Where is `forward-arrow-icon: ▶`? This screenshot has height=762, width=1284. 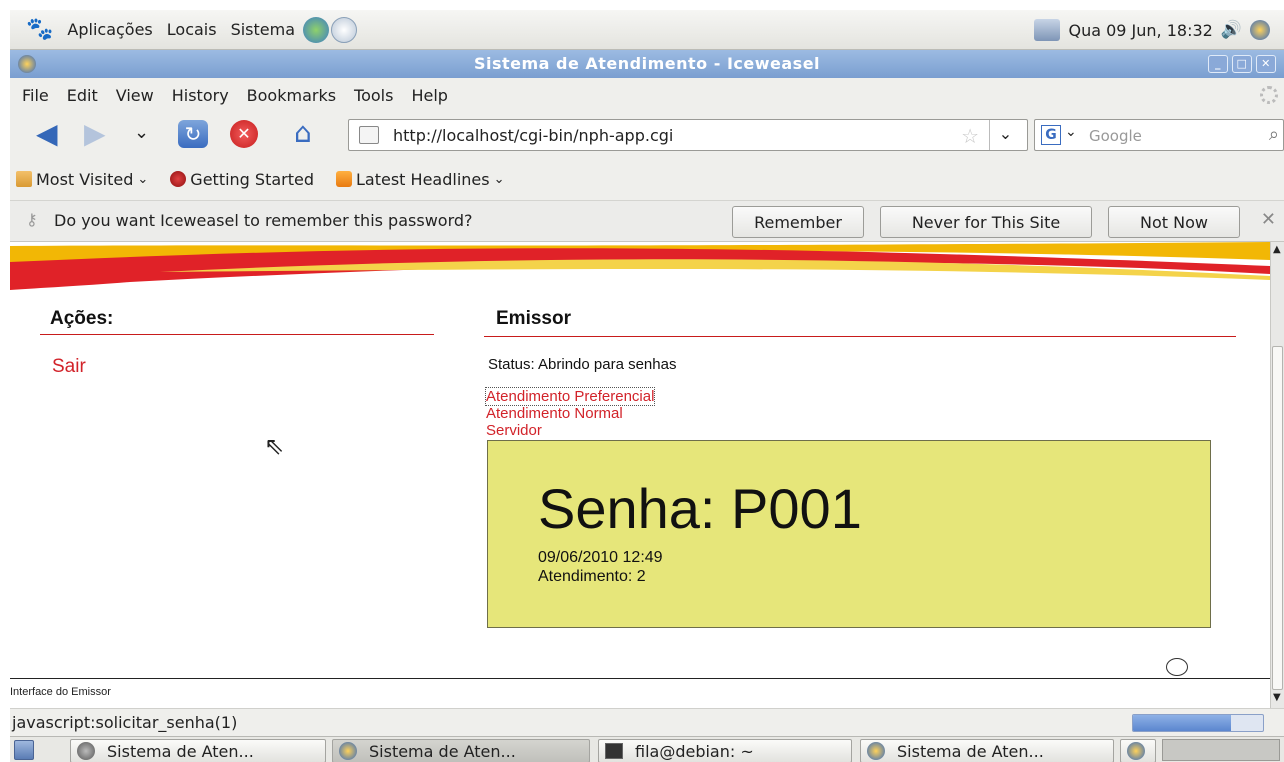 forward-arrow-icon: ▶ is located at coordinates (95, 134).